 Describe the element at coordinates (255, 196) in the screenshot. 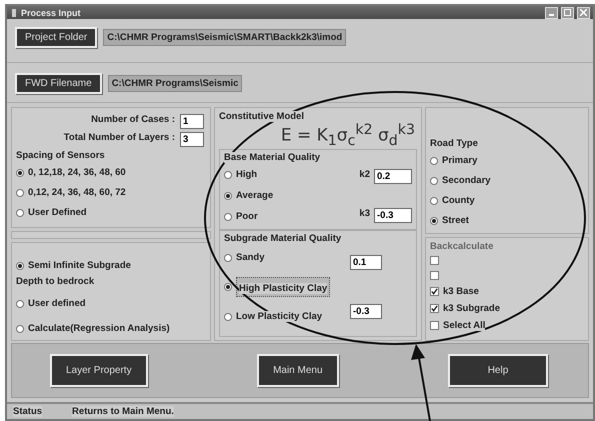

I see `radio-label: Average` at that location.